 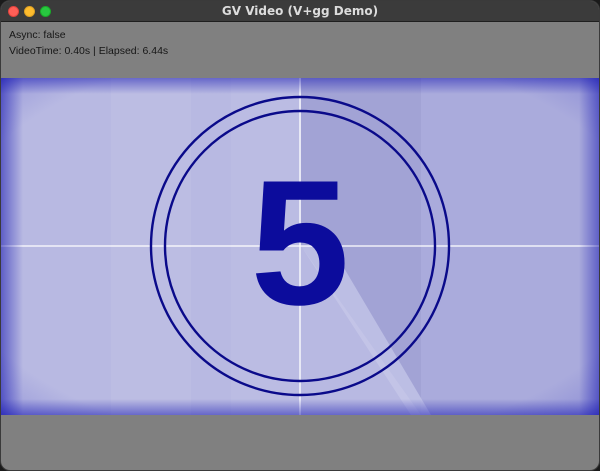 I want to click on async-status-text: Async: false, so click(x=37, y=35).